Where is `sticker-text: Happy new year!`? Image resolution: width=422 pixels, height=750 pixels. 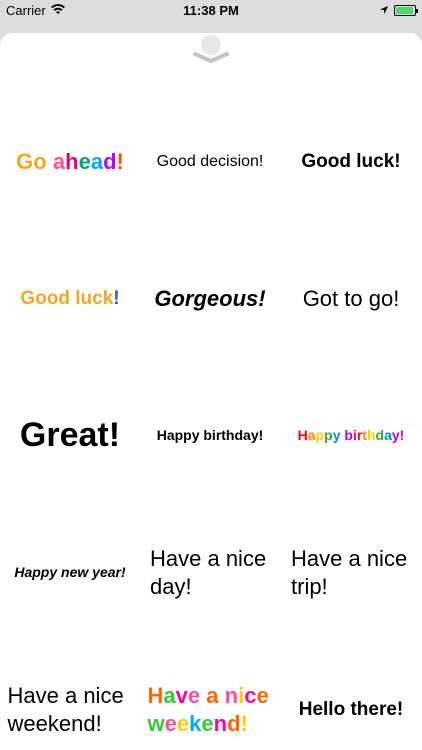
sticker-text: Happy new year! is located at coordinates (70, 571).